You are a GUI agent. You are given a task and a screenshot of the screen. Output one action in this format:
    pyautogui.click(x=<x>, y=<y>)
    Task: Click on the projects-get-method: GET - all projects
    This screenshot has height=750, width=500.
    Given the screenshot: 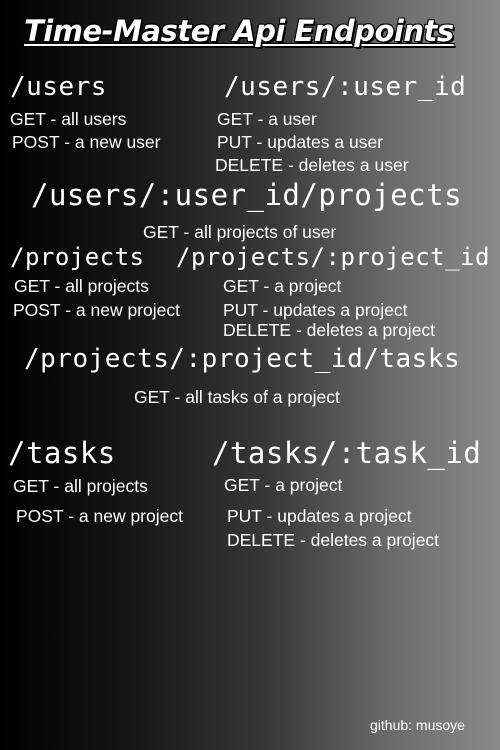 What is the action you would take?
    pyautogui.click(x=81, y=286)
    